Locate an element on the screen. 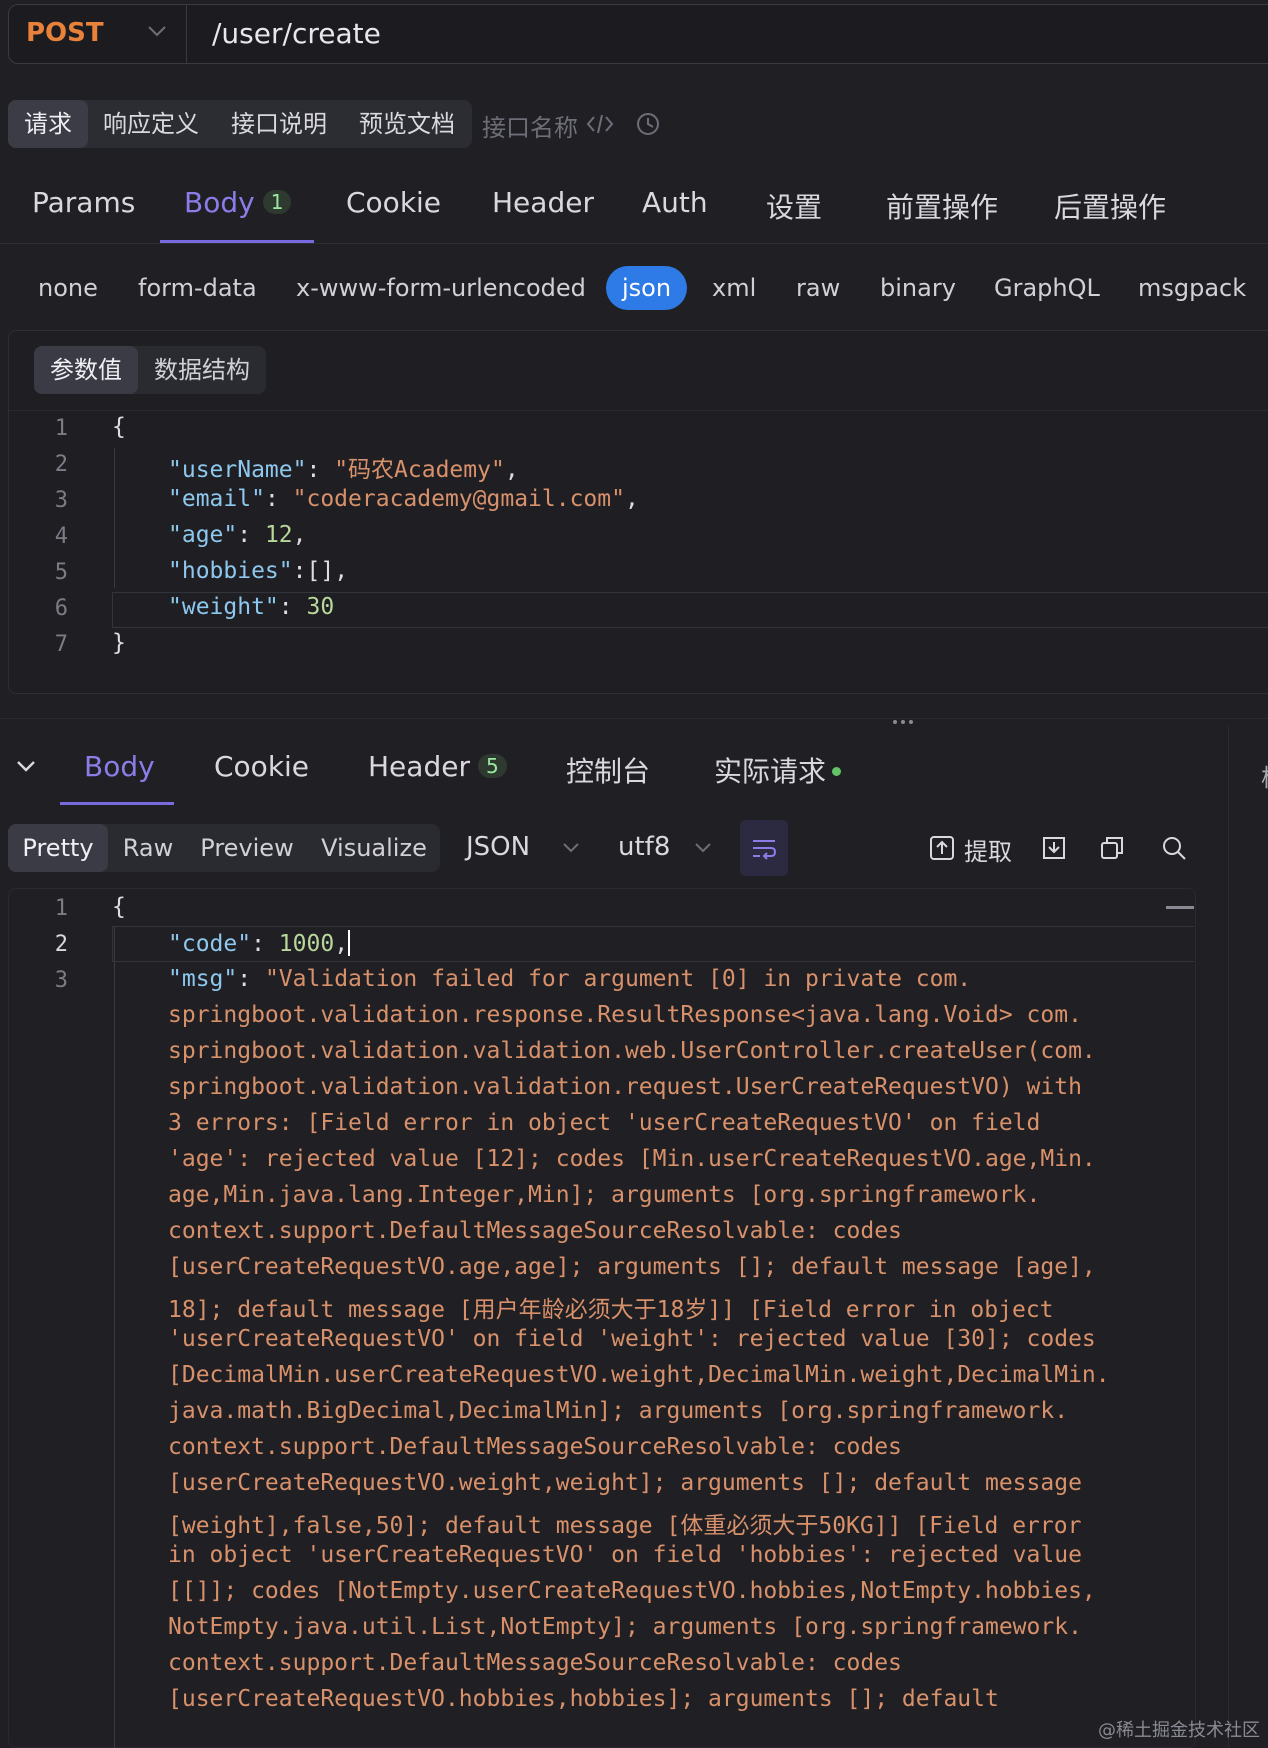  encoding-select: utf8 is located at coordinates (644, 847).